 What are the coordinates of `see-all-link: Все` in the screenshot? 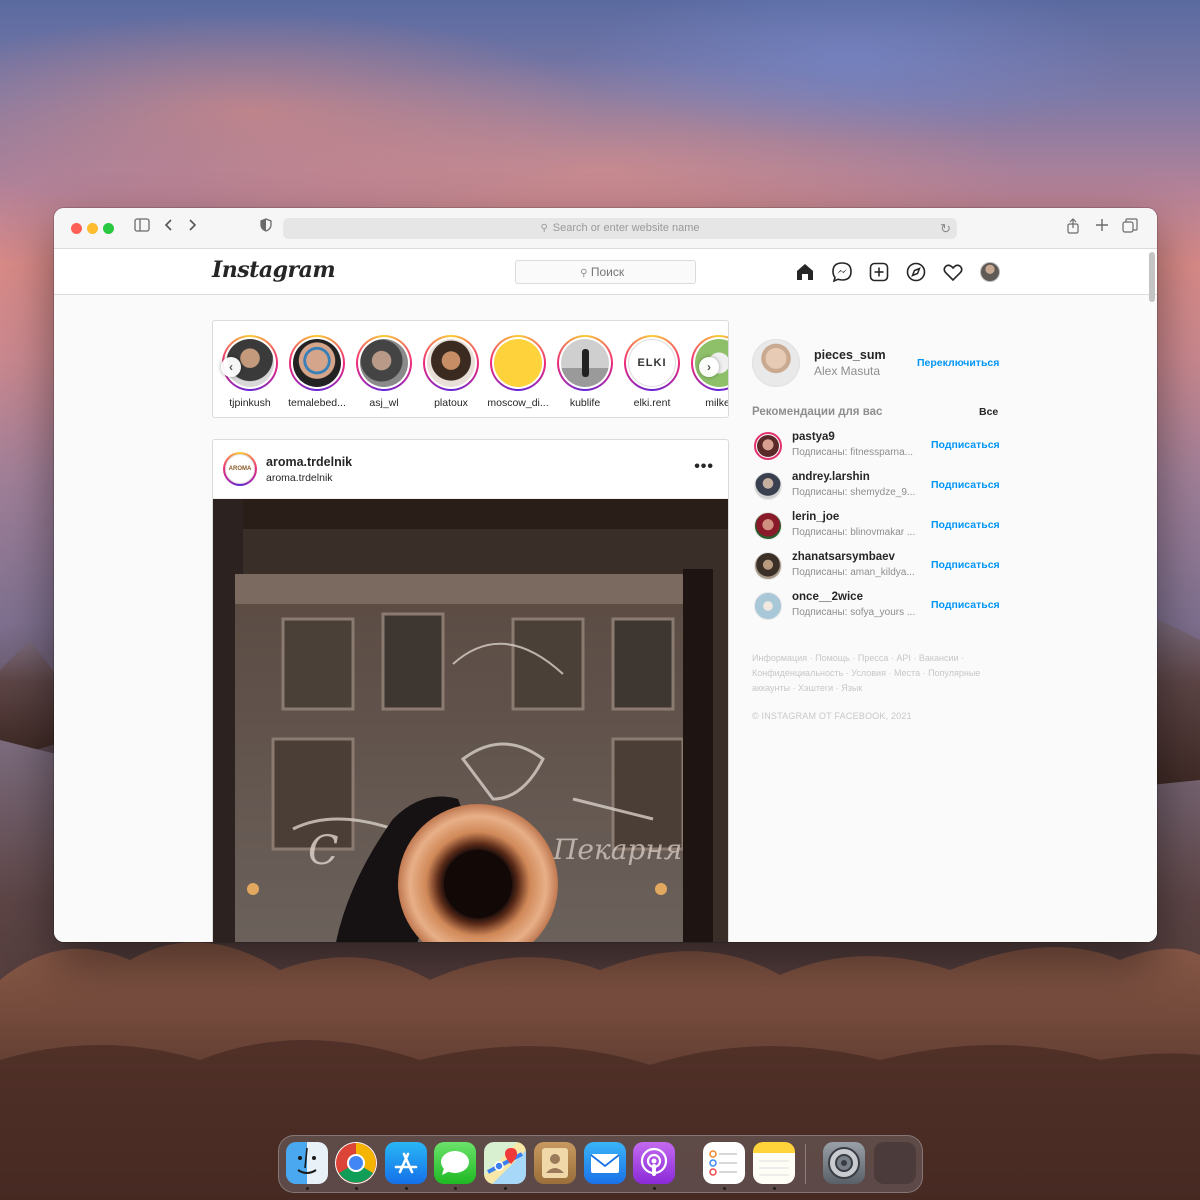 It's located at (988, 412).